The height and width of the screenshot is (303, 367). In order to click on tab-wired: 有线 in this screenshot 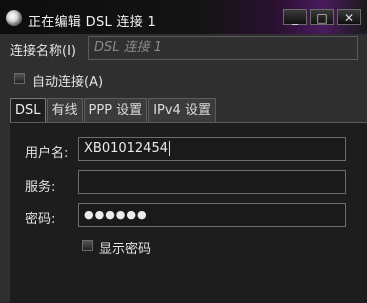, I will do `click(64, 110)`.